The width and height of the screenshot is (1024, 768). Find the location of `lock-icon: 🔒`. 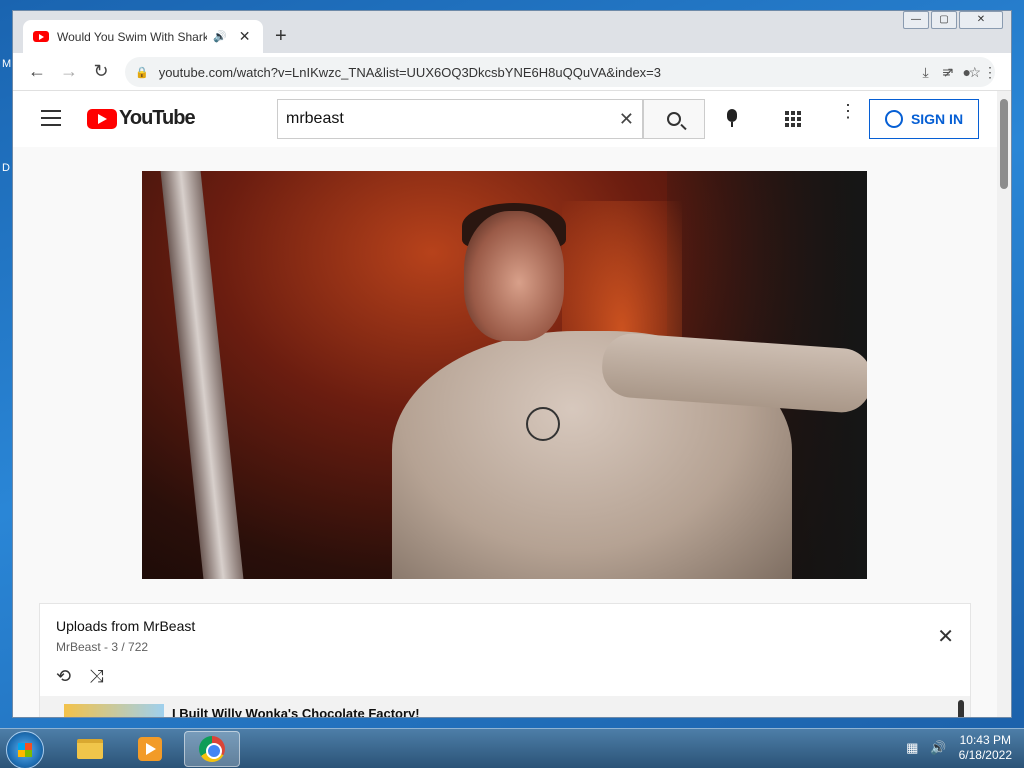

lock-icon: 🔒 is located at coordinates (142, 72).